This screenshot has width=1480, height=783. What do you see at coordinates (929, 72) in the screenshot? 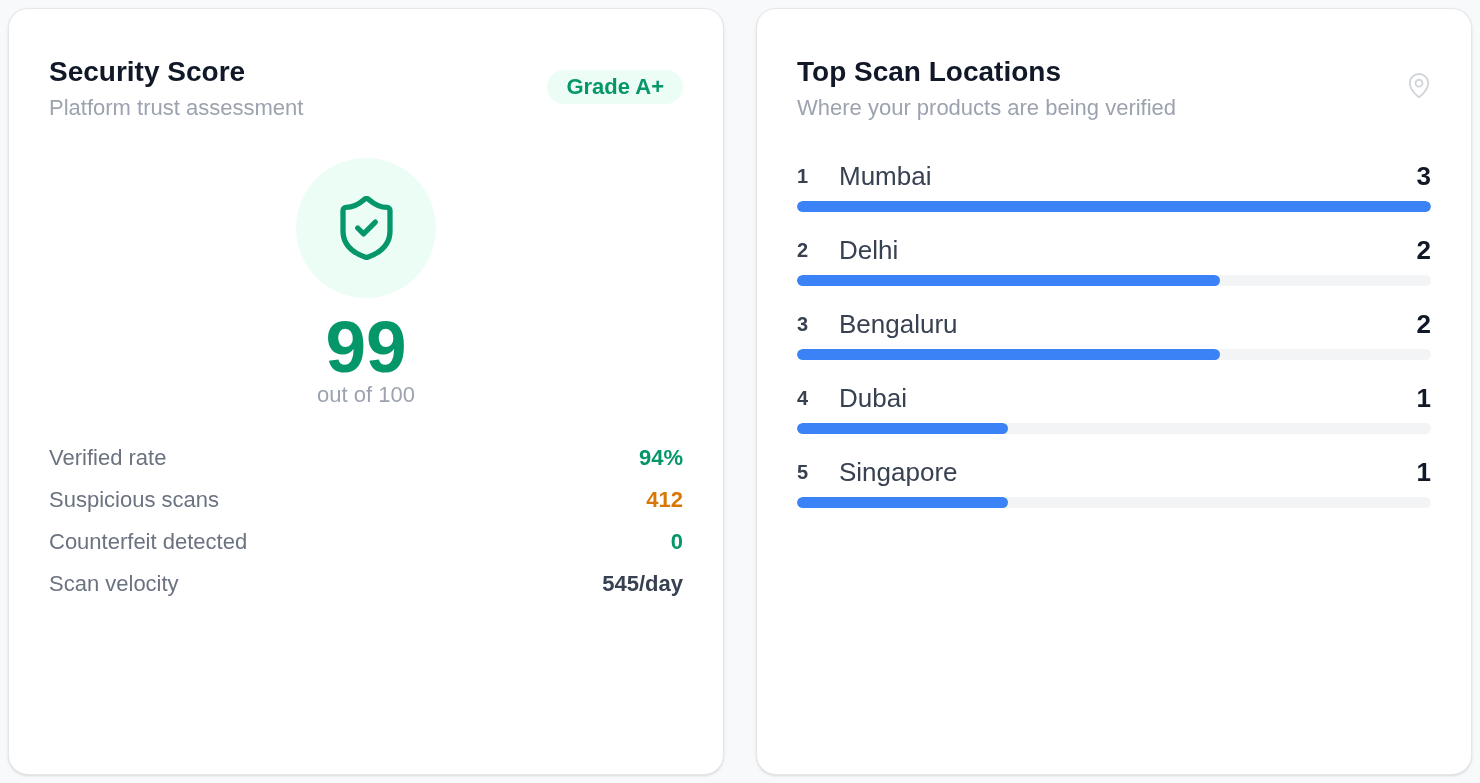
I see `card-title: Top Scan Locations` at bounding box center [929, 72].